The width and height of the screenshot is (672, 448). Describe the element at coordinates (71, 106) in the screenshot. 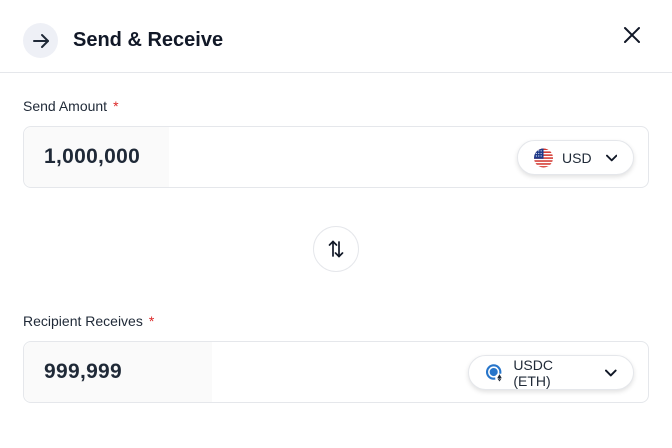

I see `send-amount-label: Send Amount *` at that location.